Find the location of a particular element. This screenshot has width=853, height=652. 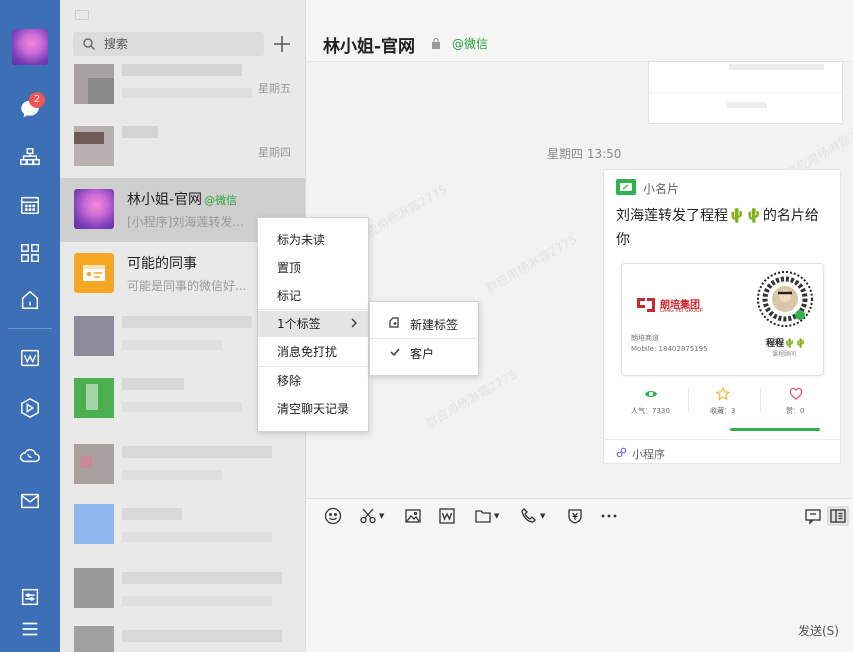

unread-badge: 2 is located at coordinates (37, 100).